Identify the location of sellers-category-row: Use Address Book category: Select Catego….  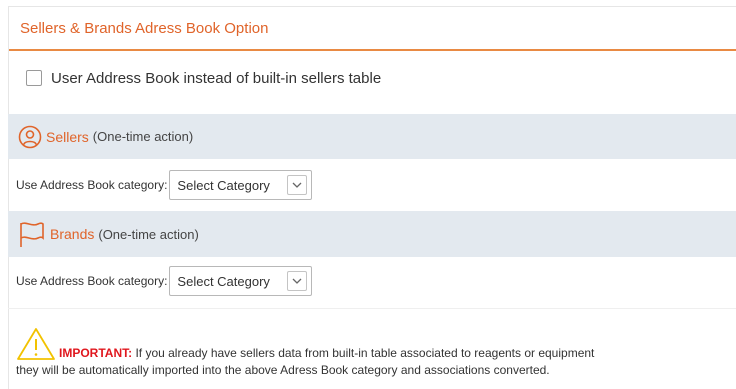
(164, 185).